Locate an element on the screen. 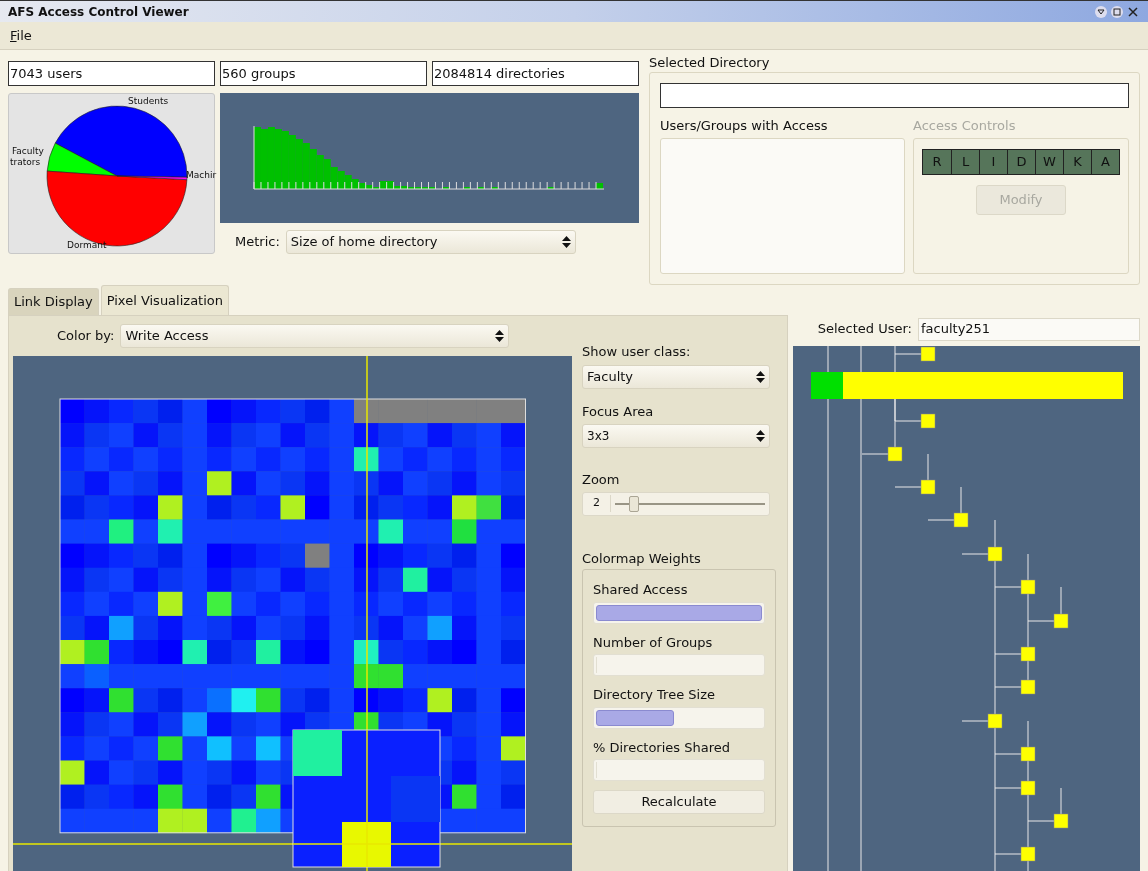  weight-label: % Directories Shared is located at coordinates (662, 747).